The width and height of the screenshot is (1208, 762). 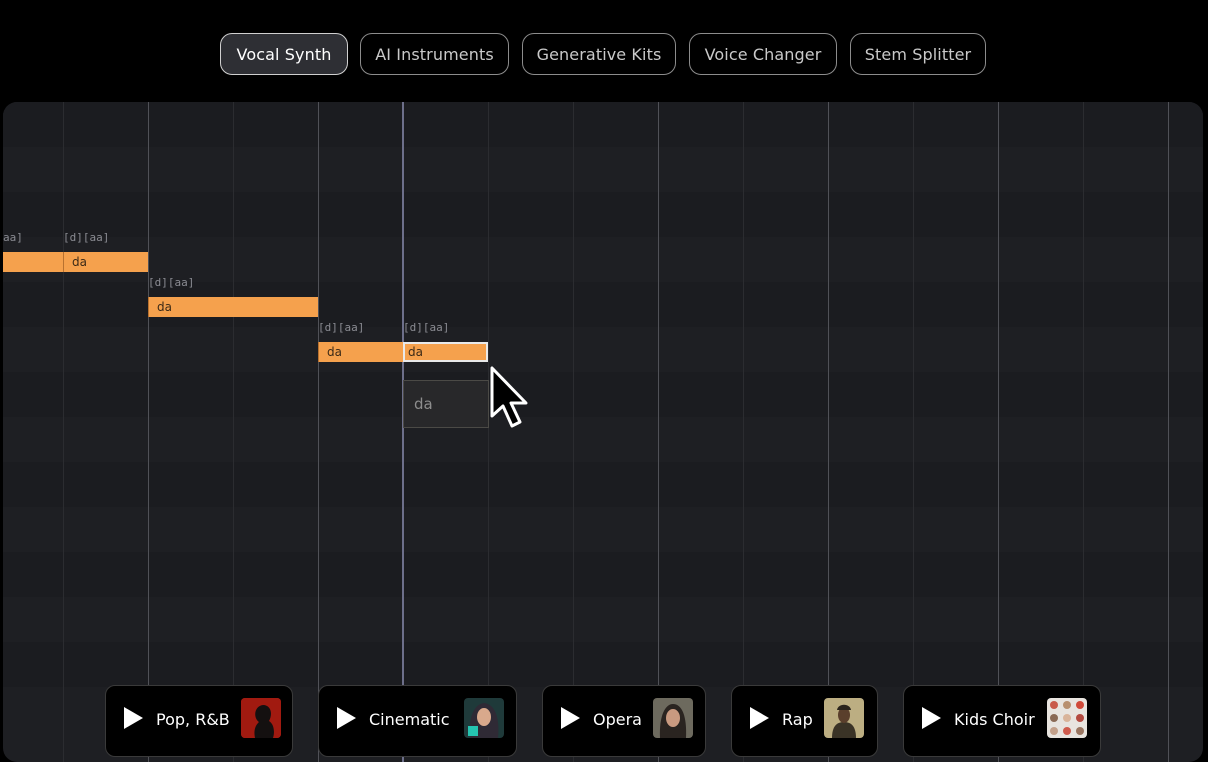 What do you see at coordinates (1067, 718) in the screenshot?
I see `kids-choir-grid-thumbnail` at bounding box center [1067, 718].